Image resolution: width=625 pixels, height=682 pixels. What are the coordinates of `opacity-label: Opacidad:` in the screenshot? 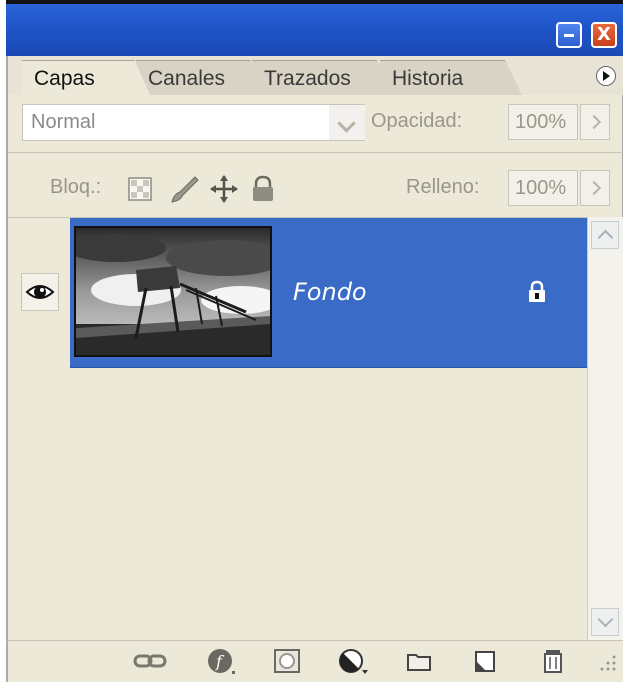 It's located at (417, 121).